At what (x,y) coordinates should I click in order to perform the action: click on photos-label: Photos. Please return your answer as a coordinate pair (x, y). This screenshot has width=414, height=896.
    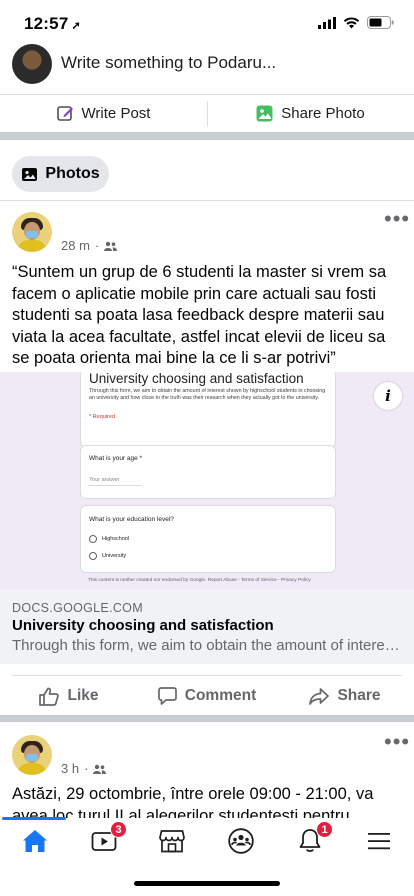
    Looking at the image, I should click on (72, 173).